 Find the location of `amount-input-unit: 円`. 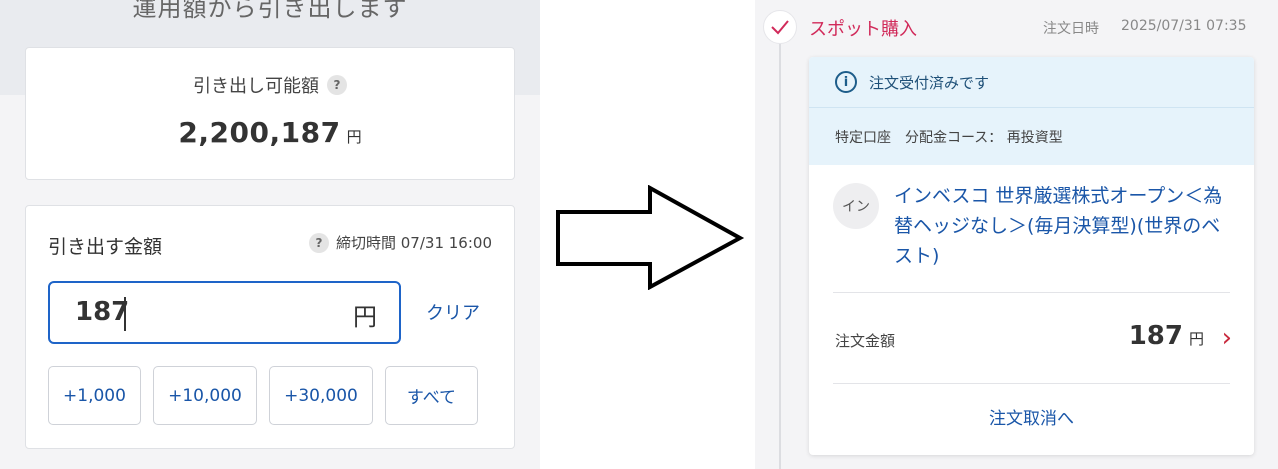

amount-input-unit: 円 is located at coordinates (365, 317).